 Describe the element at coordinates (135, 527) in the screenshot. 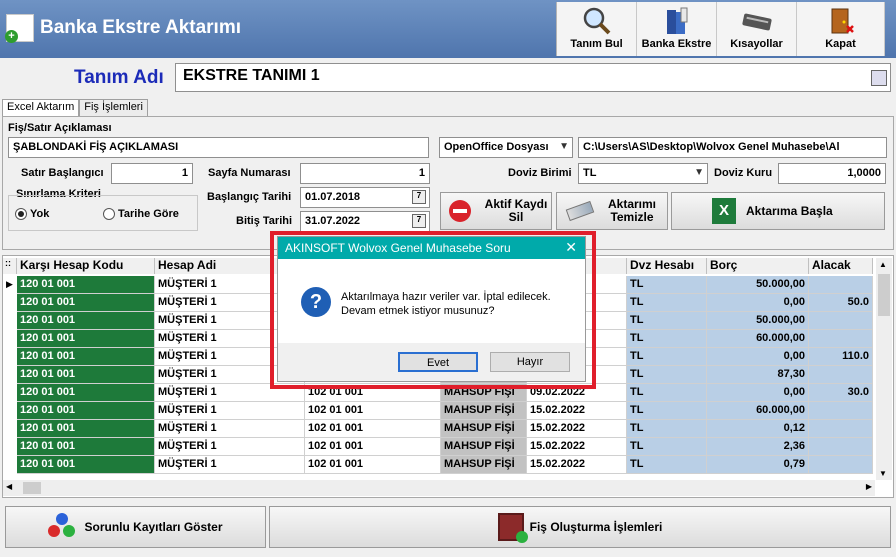

I see `sorunlu-kayitlar-button: Sorunlu Kayıtları Göster` at that location.